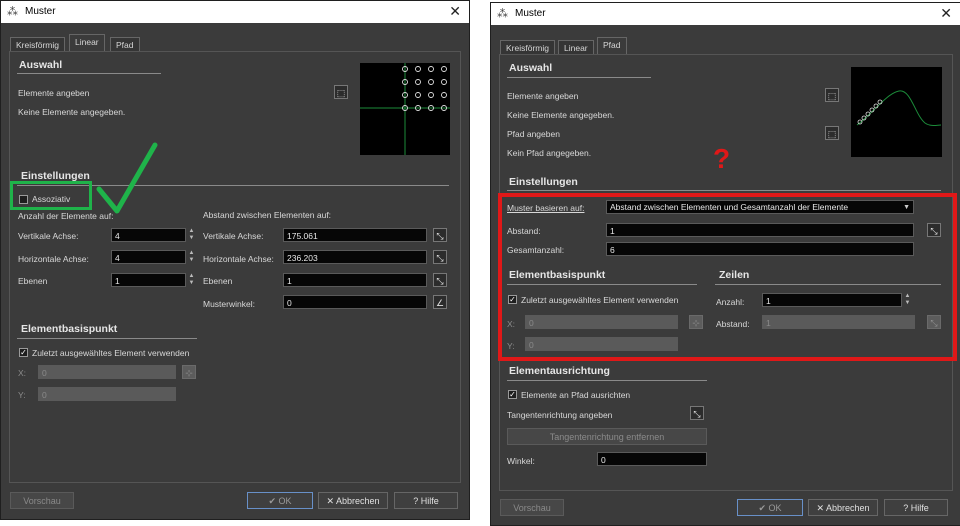  What do you see at coordinates (560, 415) in the screenshot?
I see `tangenten-label: Tangentenrichtung angeben` at bounding box center [560, 415].